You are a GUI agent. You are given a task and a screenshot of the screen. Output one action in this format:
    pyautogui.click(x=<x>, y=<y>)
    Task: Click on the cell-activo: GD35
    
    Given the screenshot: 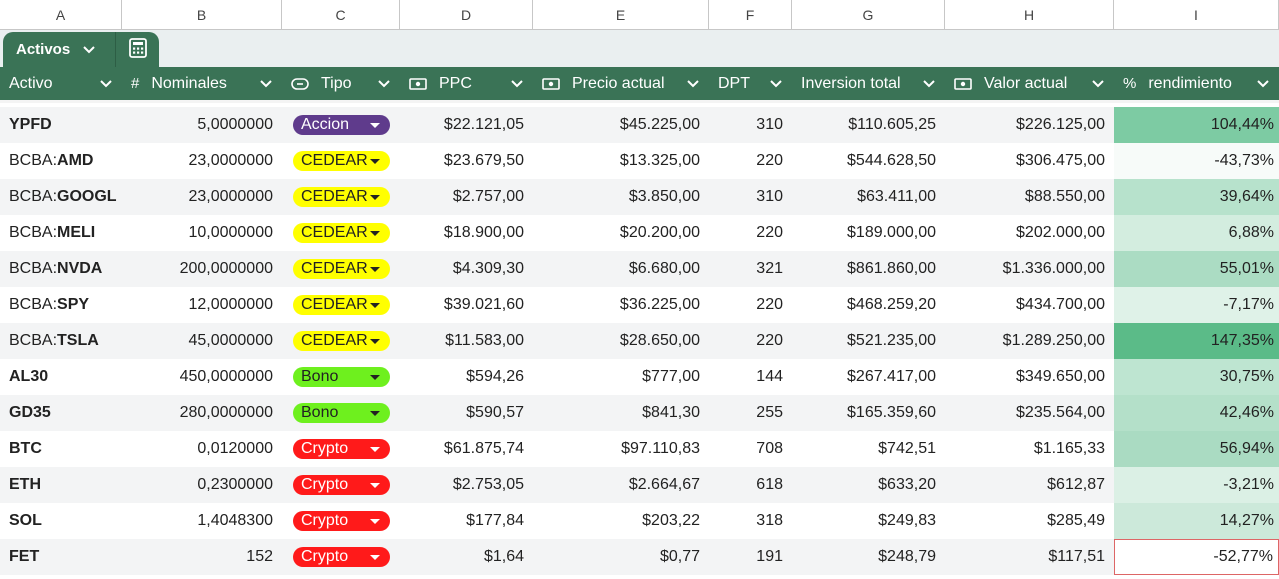 What is the action you would take?
    pyautogui.click(x=61, y=413)
    